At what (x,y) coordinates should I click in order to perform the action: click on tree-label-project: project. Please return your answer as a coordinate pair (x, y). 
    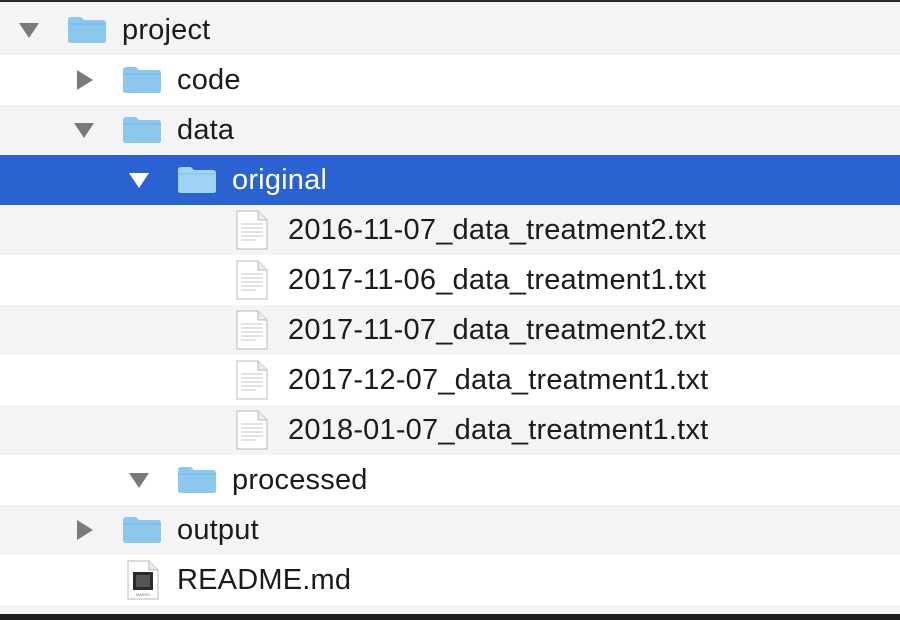
    Looking at the image, I should click on (166, 29).